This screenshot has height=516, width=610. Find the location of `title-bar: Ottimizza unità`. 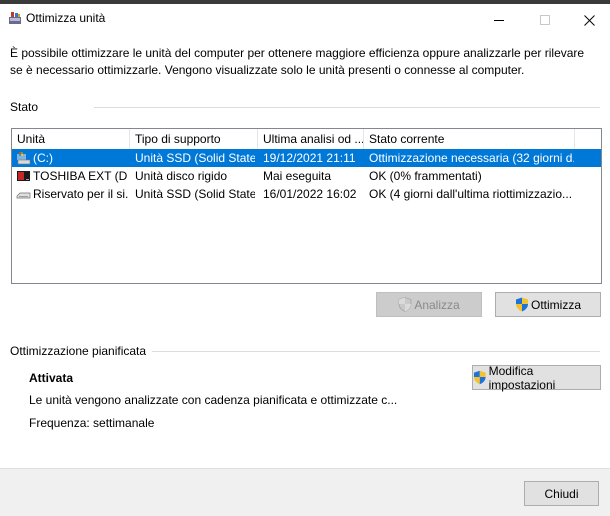

title-bar: Ottimizza unità is located at coordinates (305, 18).